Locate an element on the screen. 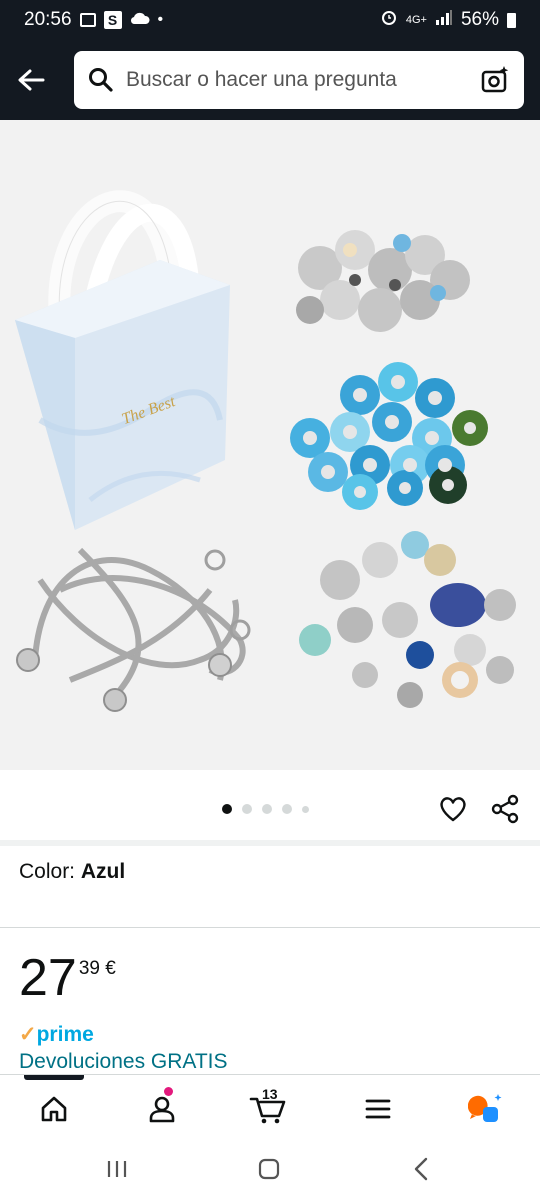  menu-icon is located at coordinates (378, 1109).